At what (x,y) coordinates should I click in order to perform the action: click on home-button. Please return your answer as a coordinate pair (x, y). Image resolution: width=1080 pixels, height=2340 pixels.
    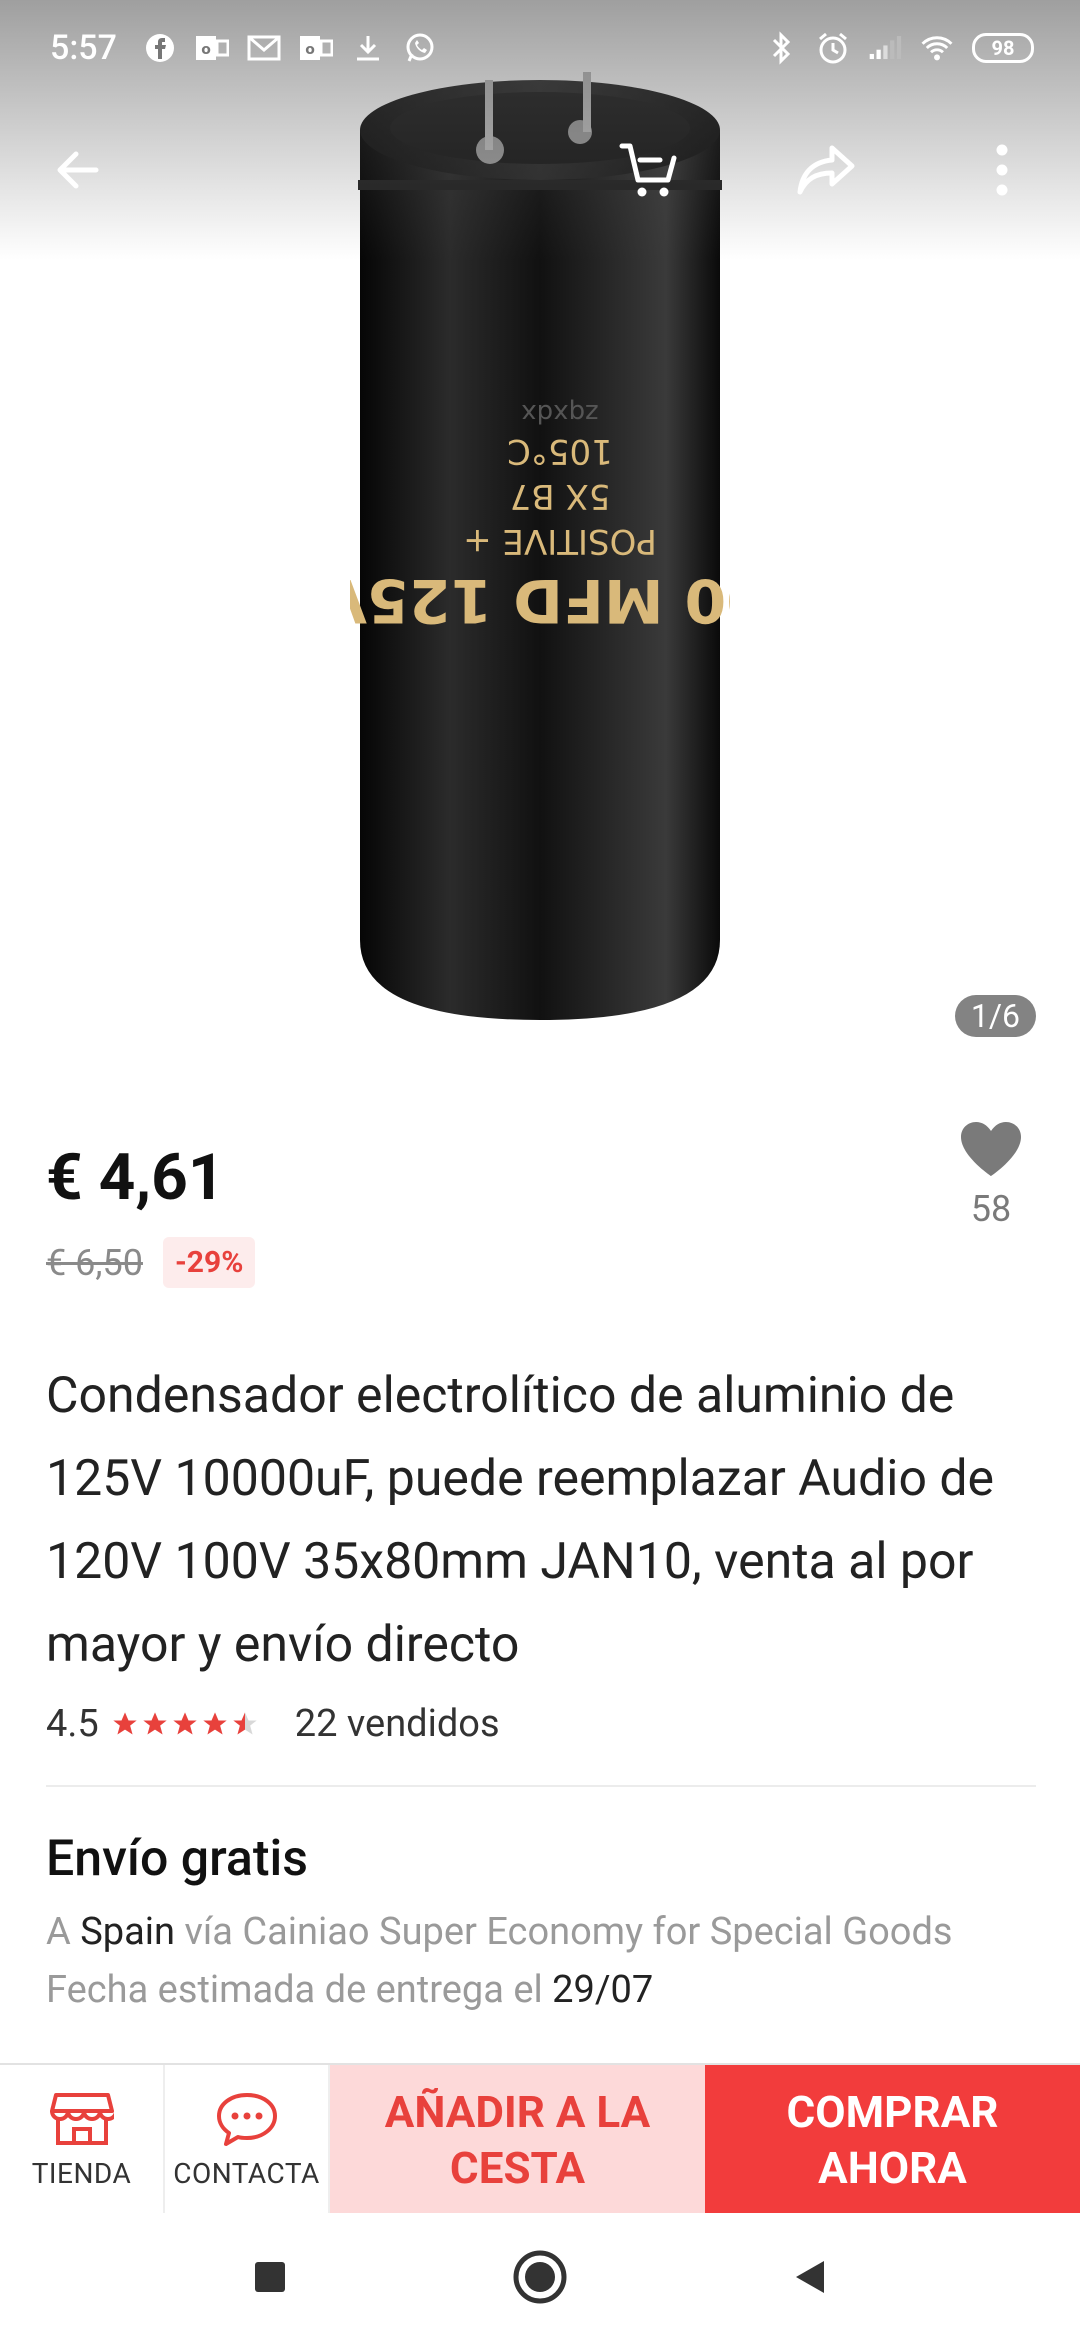
    Looking at the image, I should click on (540, 2277).